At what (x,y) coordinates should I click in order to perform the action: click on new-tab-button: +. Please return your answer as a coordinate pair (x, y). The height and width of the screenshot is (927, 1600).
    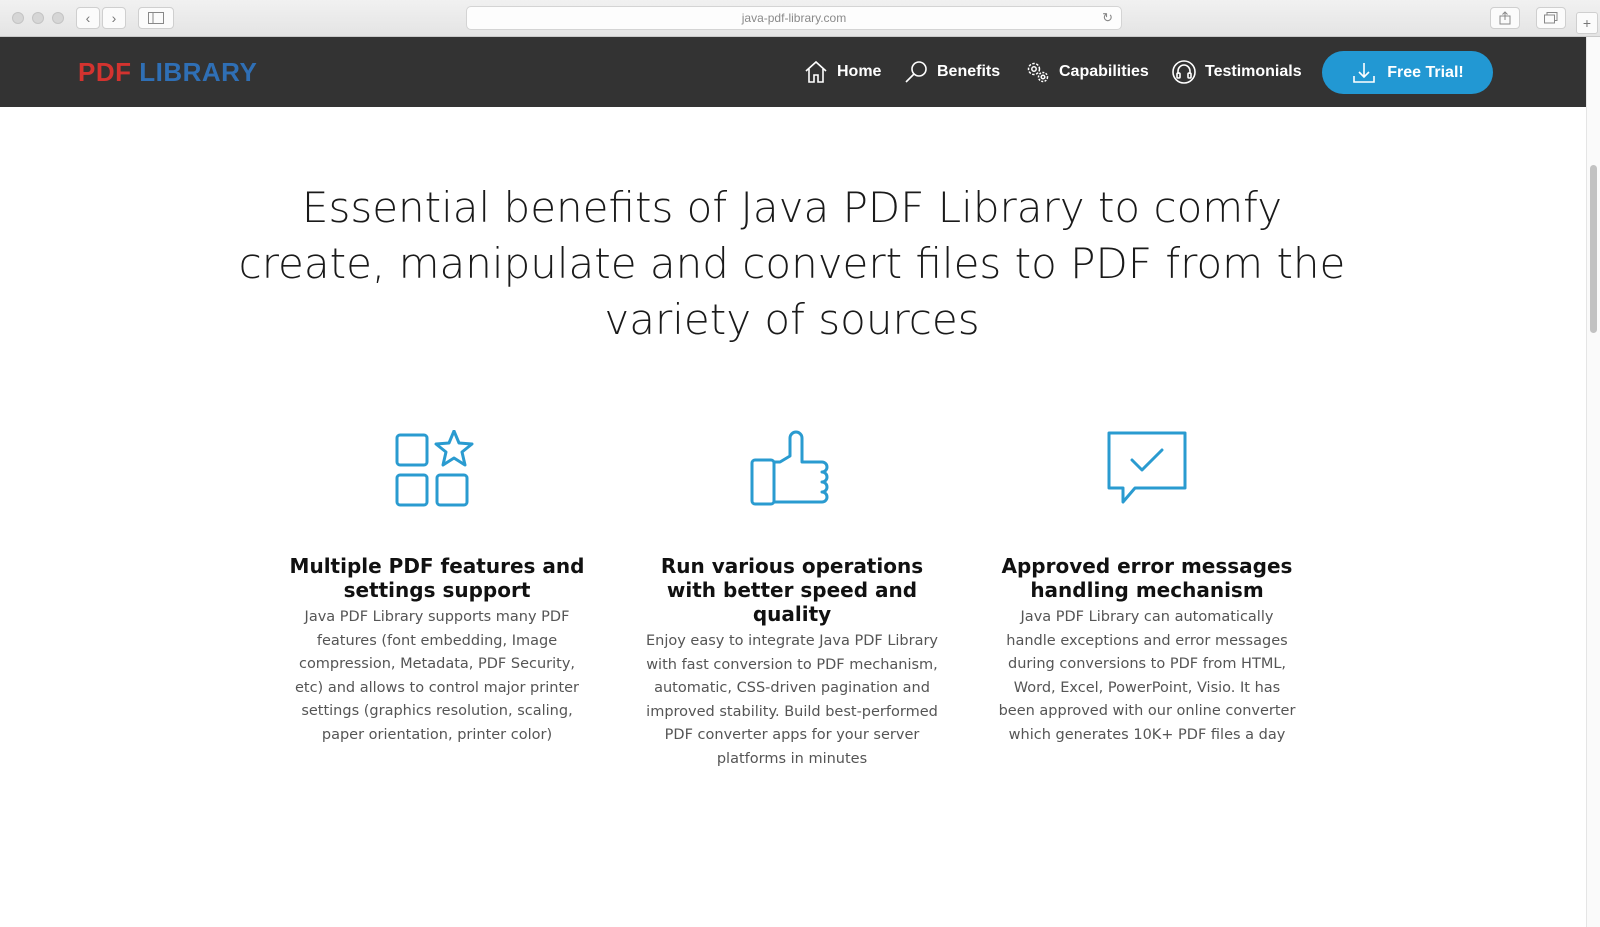
    Looking at the image, I should click on (1587, 23).